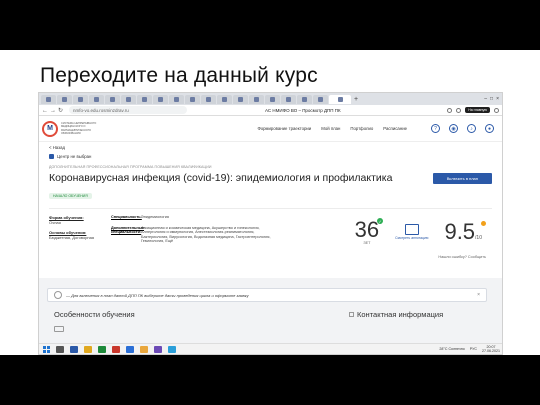  What do you see at coordinates (60, 349) in the screenshot?
I see `search-icon` at bounding box center [60, 349].